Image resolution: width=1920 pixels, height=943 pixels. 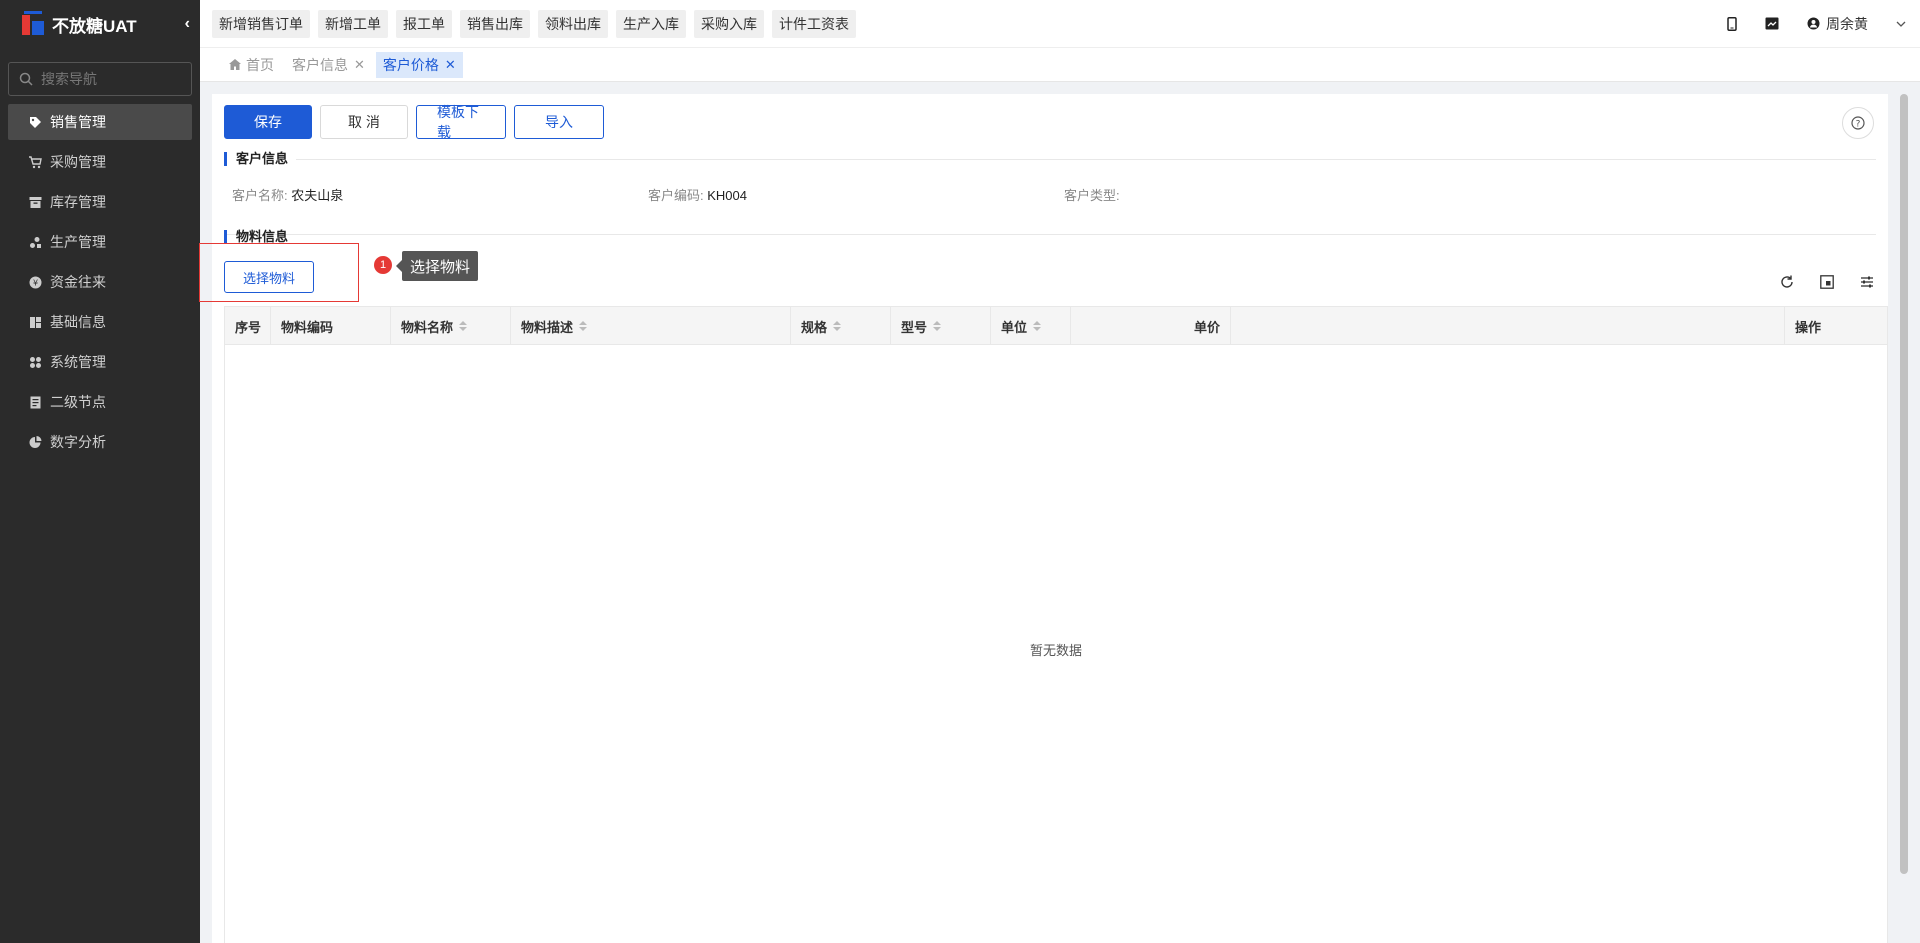 I want to click on production-icon, so click(x=35, y=242).